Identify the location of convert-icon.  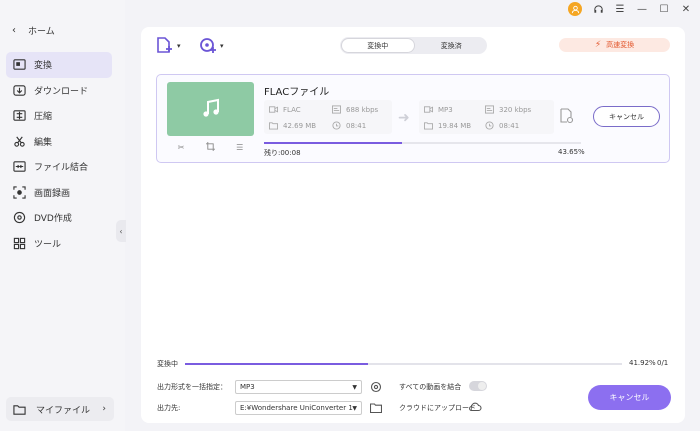
(19, 65).